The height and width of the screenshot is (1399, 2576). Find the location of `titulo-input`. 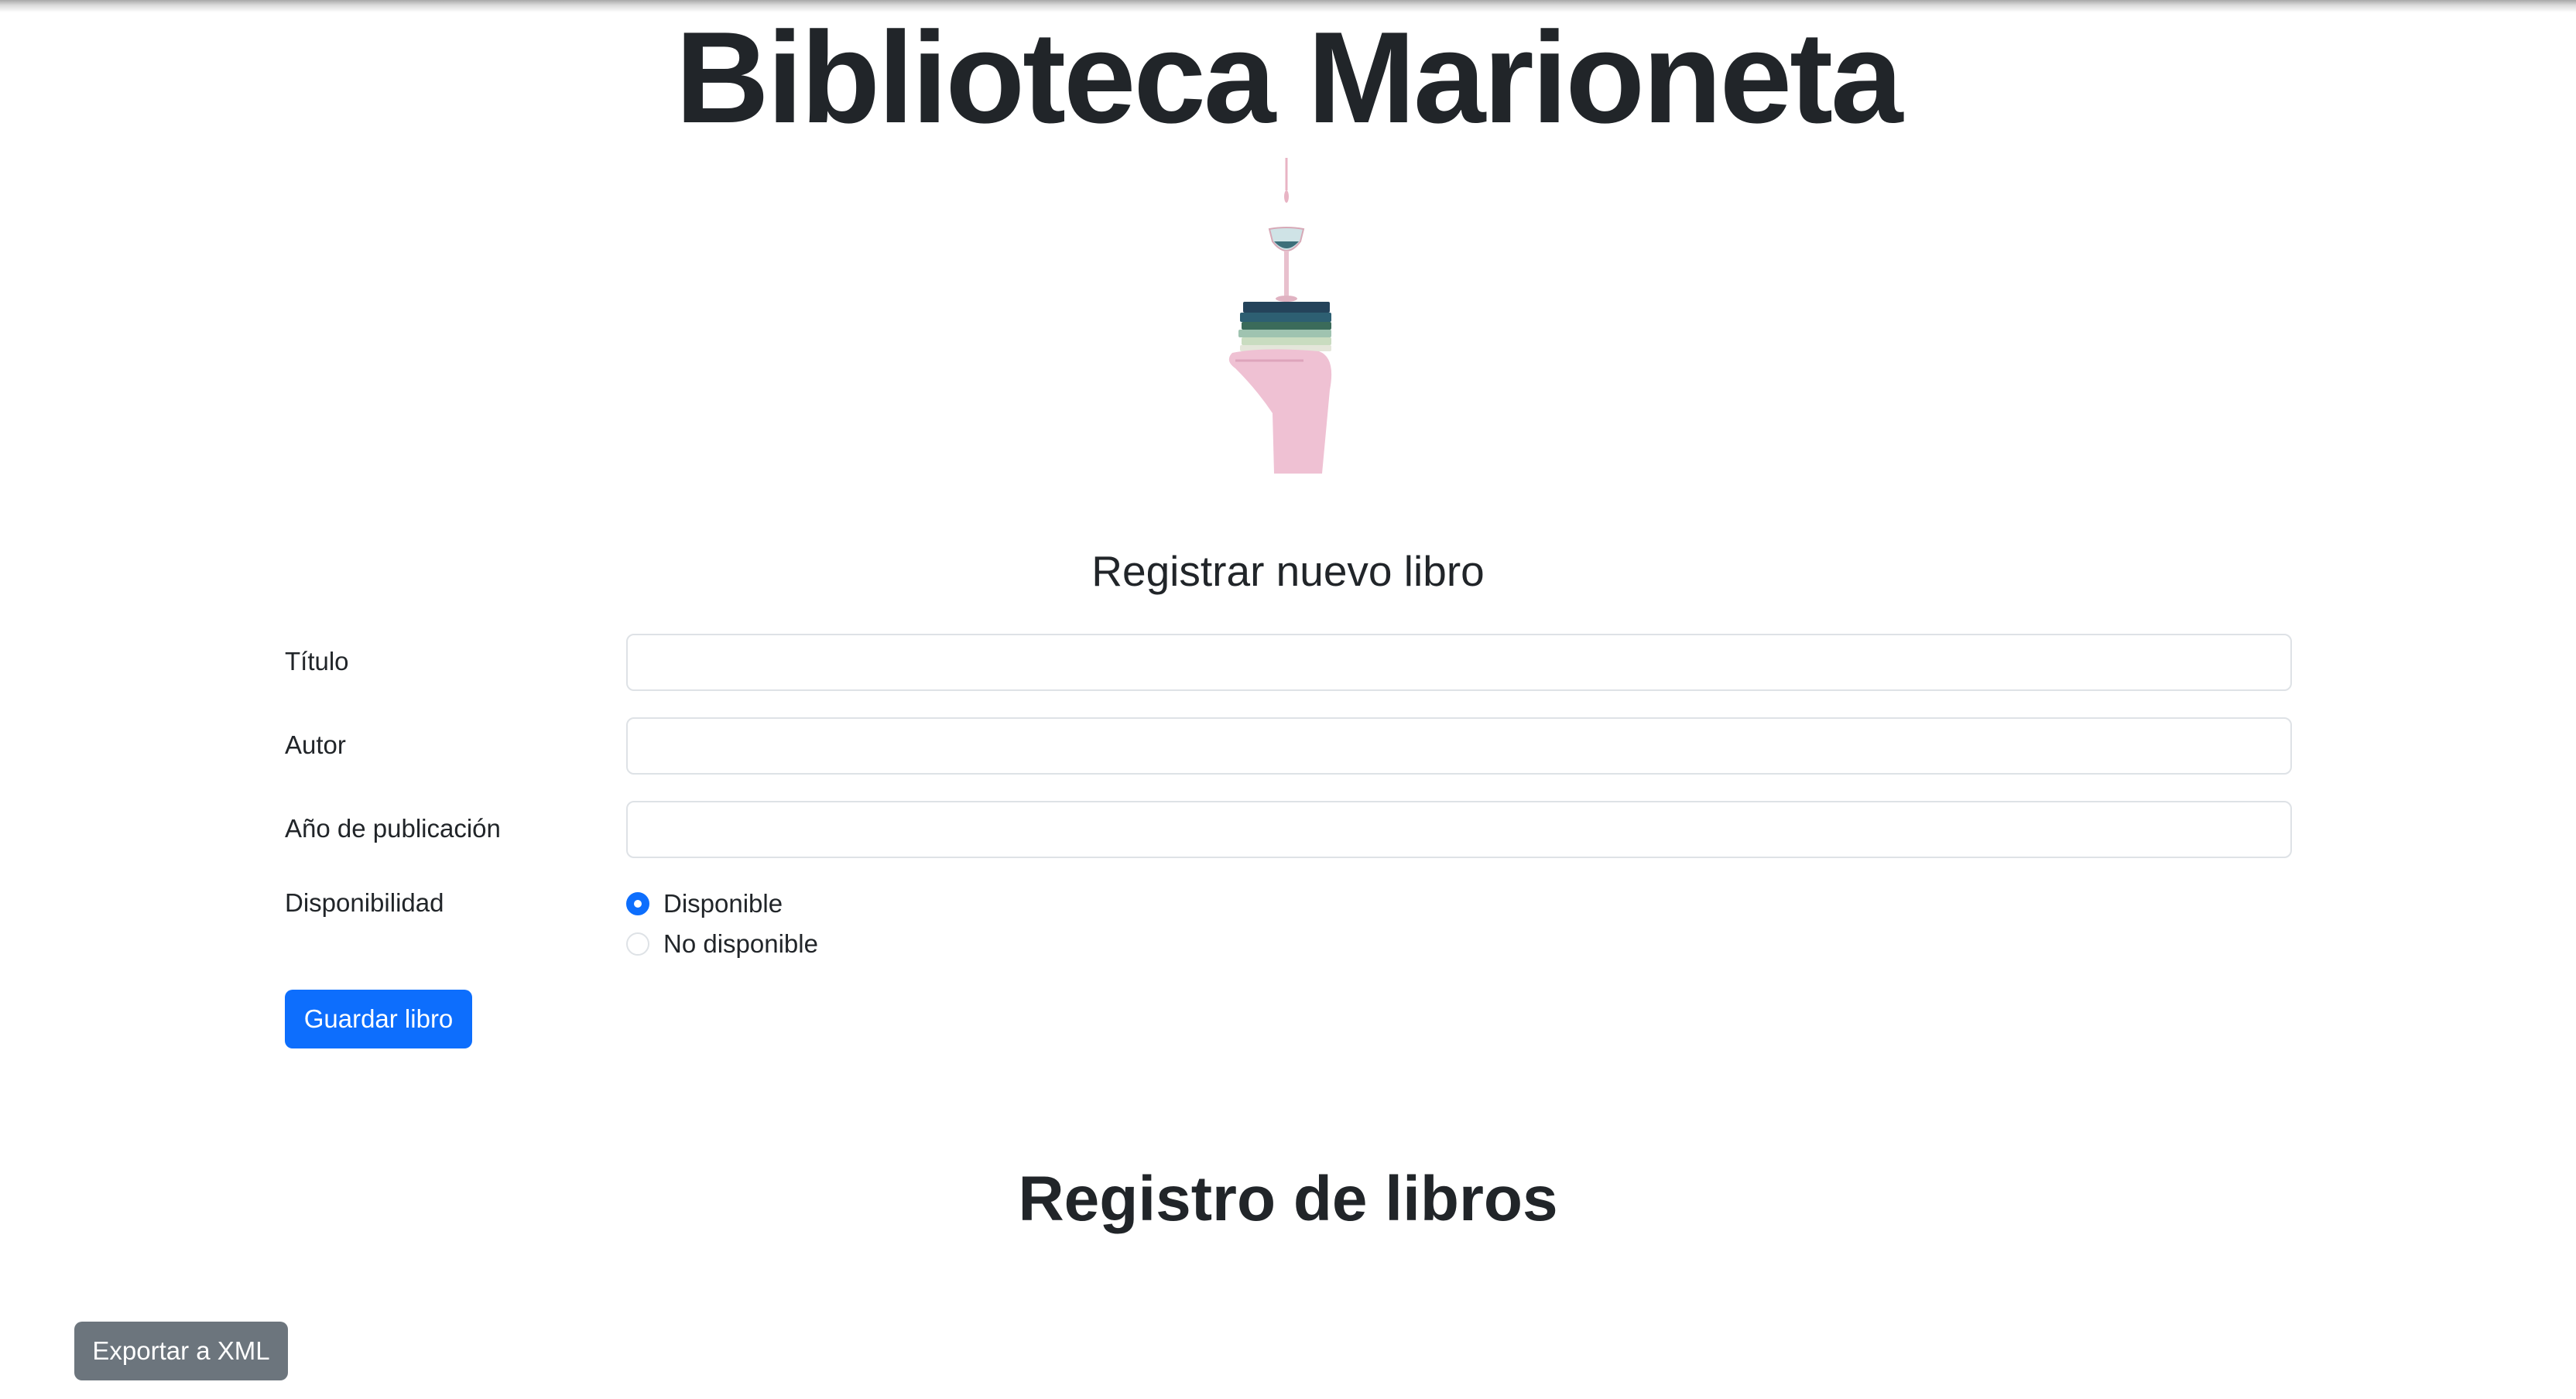

titulo-input is located at coordinates (1459, 662).